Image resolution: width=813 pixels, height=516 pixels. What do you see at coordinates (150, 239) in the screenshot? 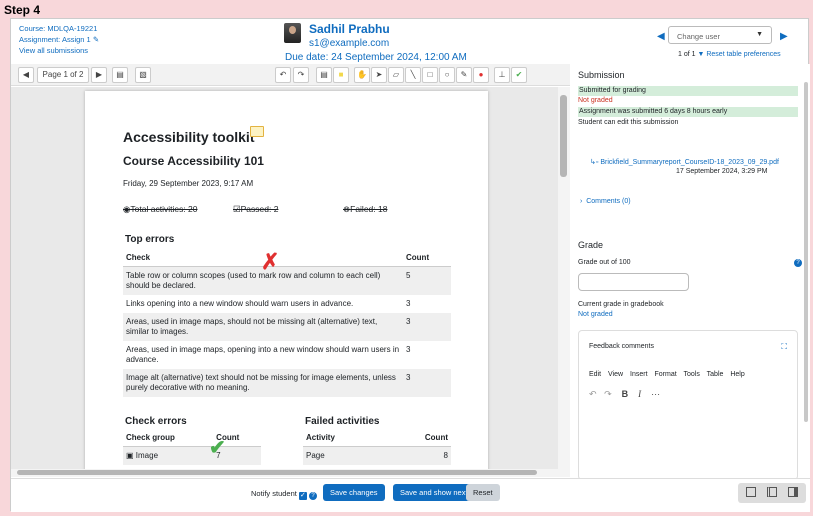
I see `top-errors-heading: Top errors` at bounding box center [150, 239].